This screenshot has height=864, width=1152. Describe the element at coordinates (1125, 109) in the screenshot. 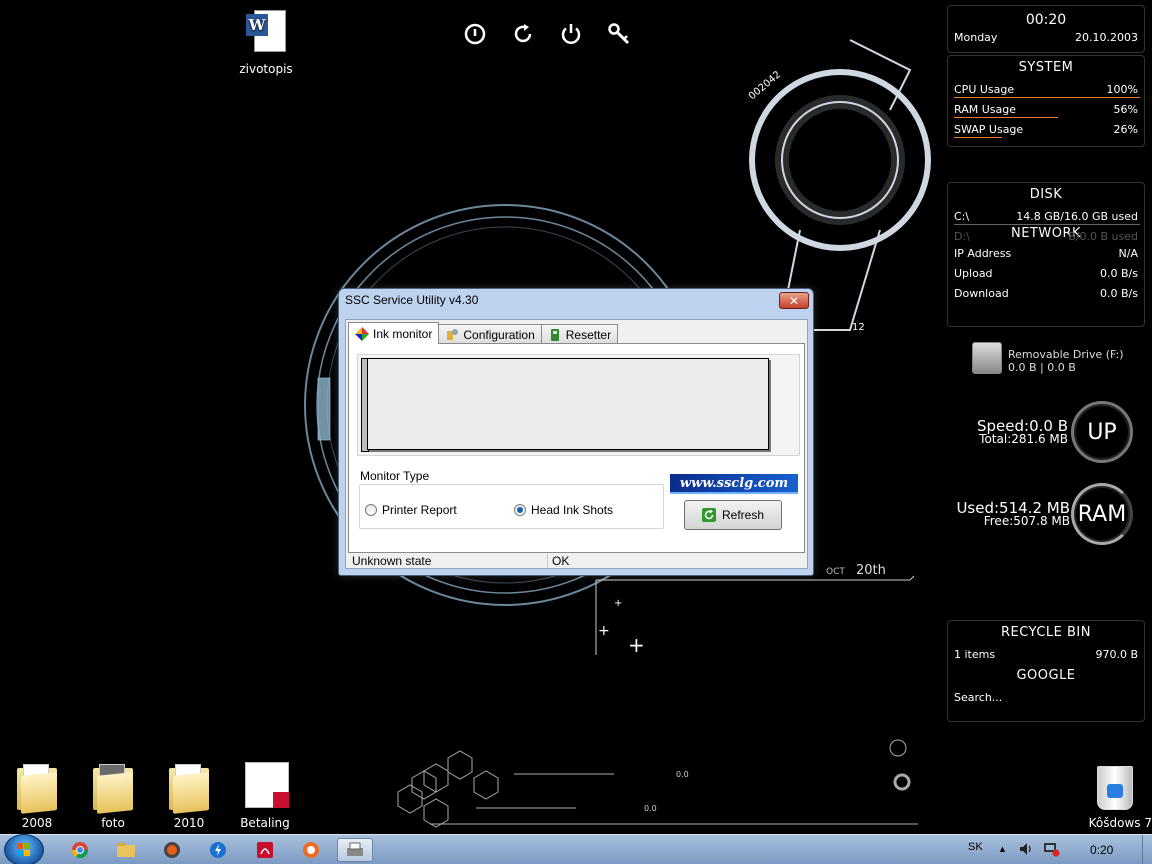

I see `ram-value: 56%` at that location.